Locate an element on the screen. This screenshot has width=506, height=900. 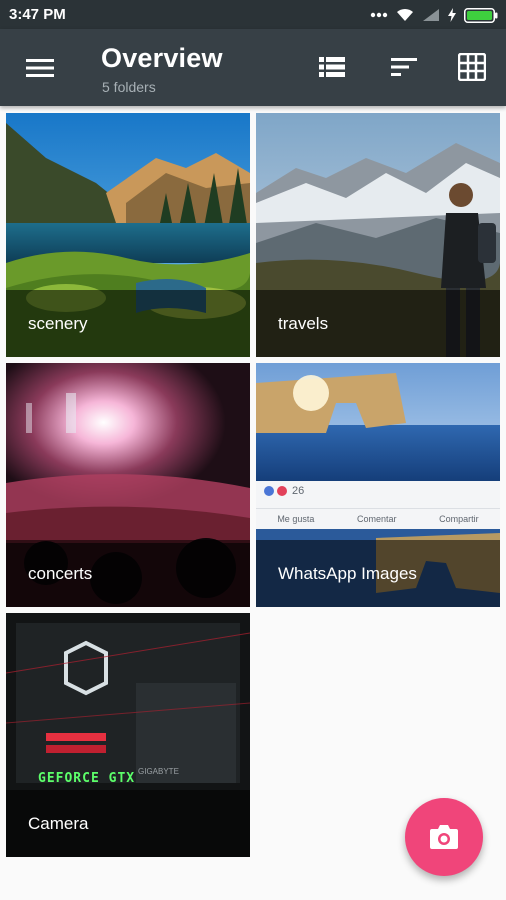
sort-icon is located at coordinates (404, 67).